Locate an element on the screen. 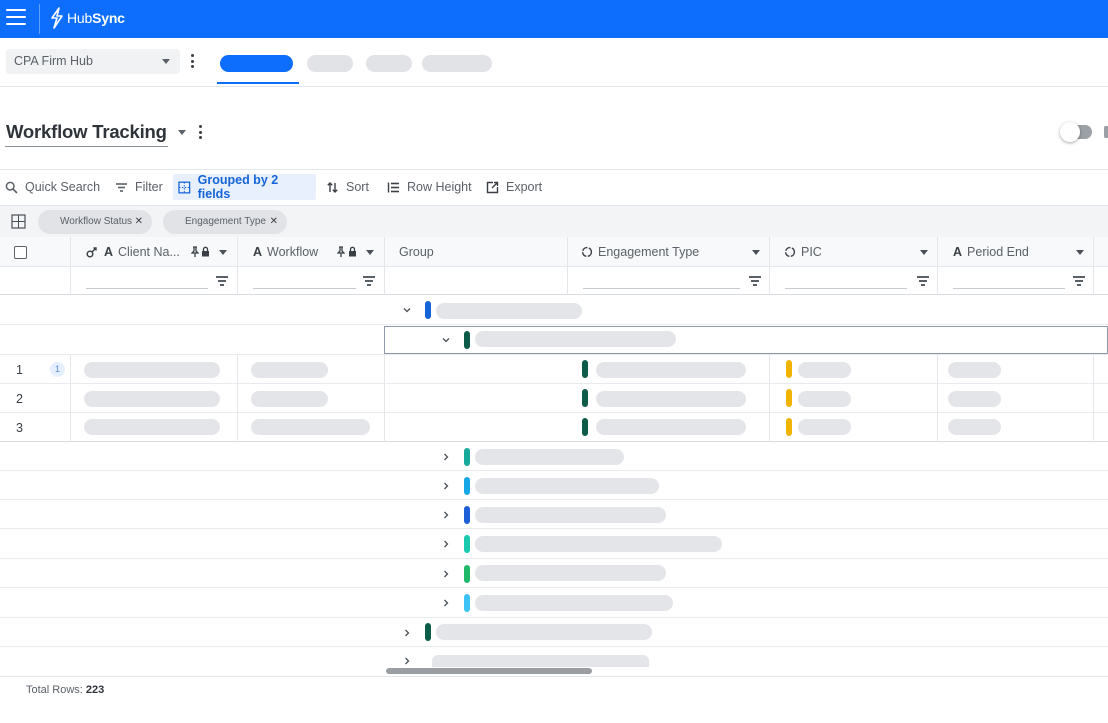 The width and height of the screenshot is (1108, 723). view-title: Workflow Tracking is located at coordinates (86, 132).